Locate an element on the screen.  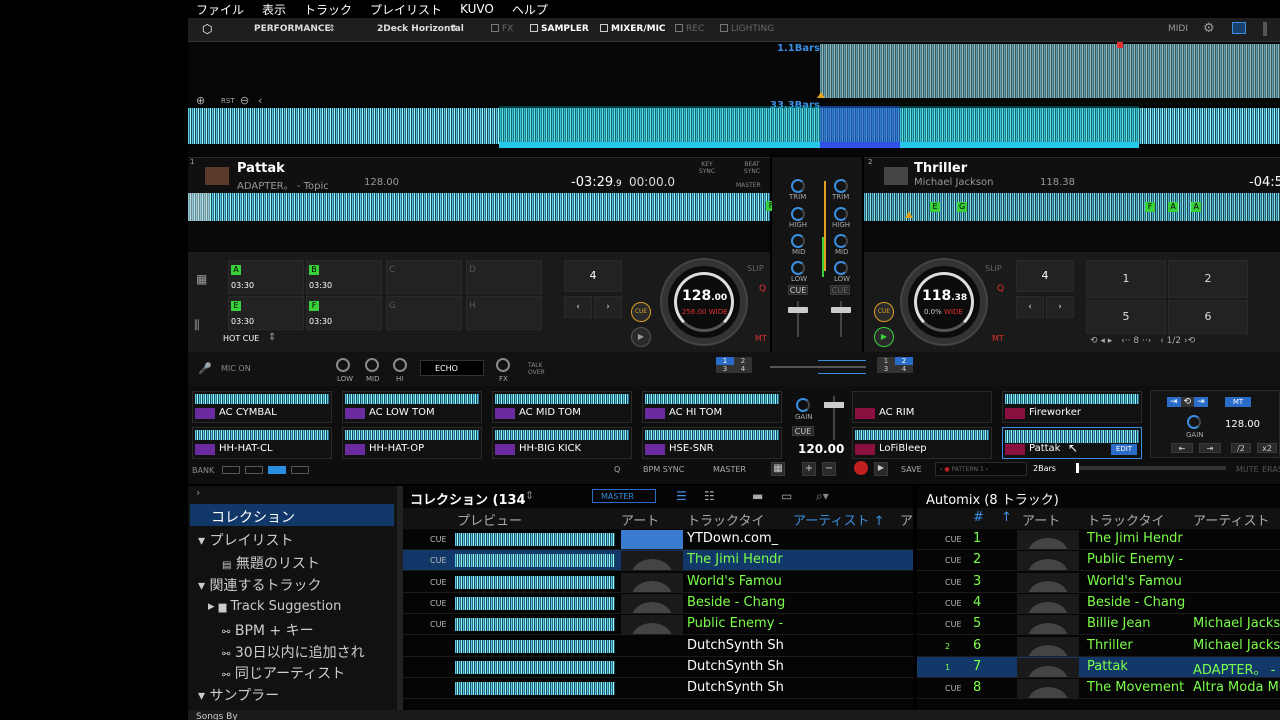
pad-mode-icon: ▦ is located at coordinates (201, 279).